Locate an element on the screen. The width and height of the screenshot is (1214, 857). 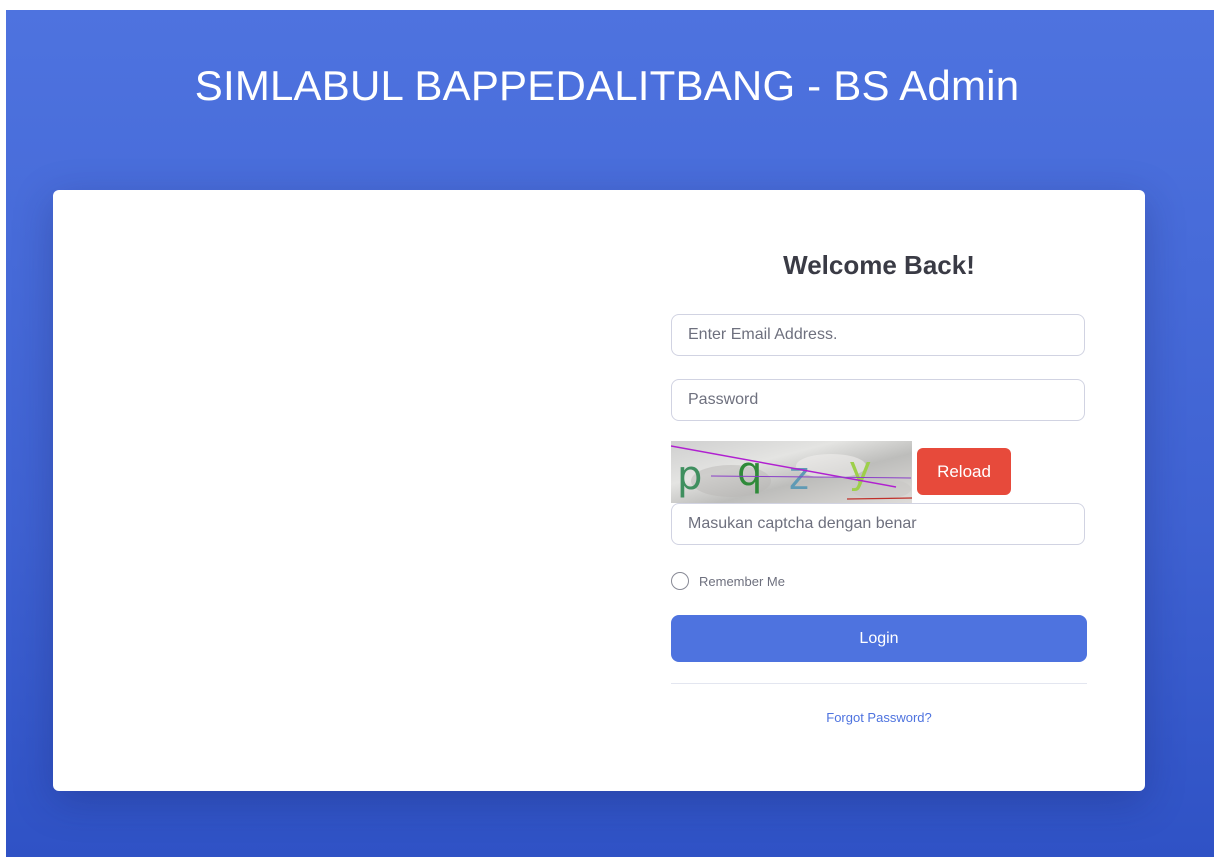
remember-me-label: Remember Me is located at coordinates (742, 581).